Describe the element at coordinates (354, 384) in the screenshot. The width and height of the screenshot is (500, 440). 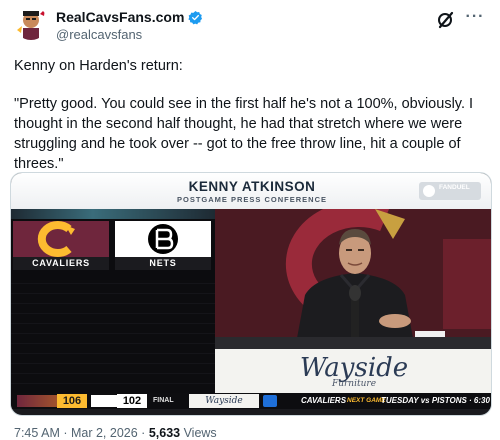
I see `sponsor-subtitle: Furniture` at that location.